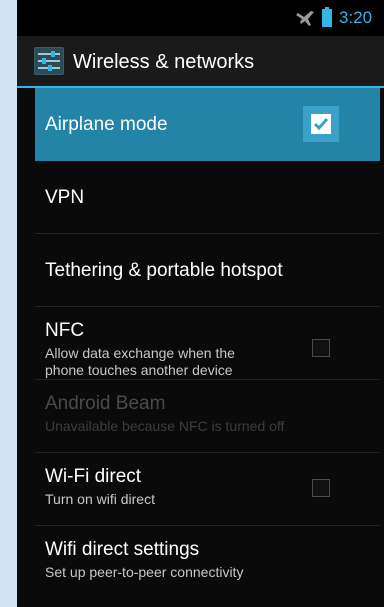 This screenshot has width=384, height=607. What do you see at coordinates (93, 476) in the screenshot?
I see `setting-title: Wi-Fi direct` at bounding box center [93, 476].